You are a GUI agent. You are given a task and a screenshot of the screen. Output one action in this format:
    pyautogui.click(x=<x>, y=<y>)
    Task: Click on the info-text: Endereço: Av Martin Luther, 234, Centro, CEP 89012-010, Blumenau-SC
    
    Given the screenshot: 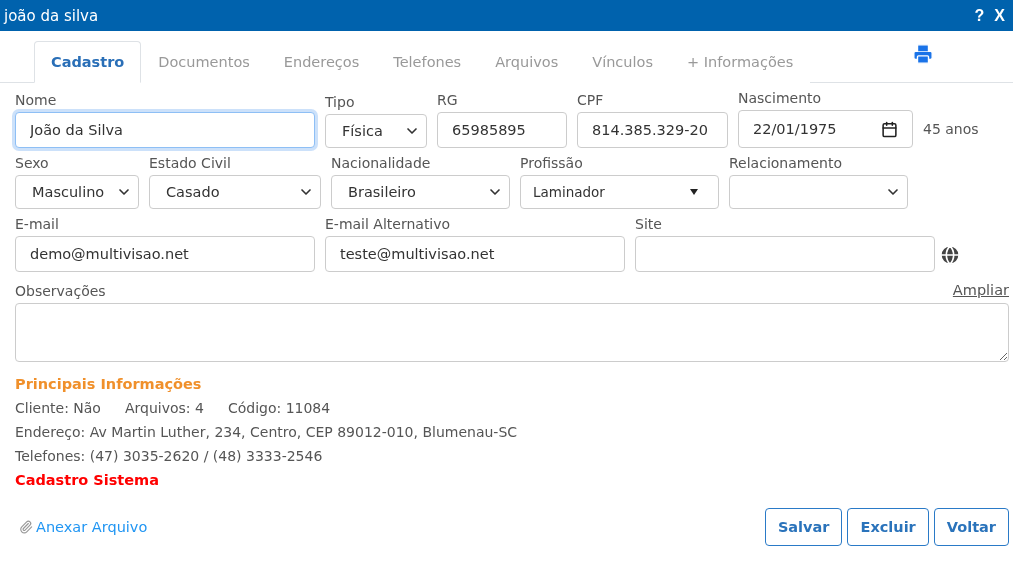 What is the action you would take?
    pyautogui.click(x=267, y=432)
    